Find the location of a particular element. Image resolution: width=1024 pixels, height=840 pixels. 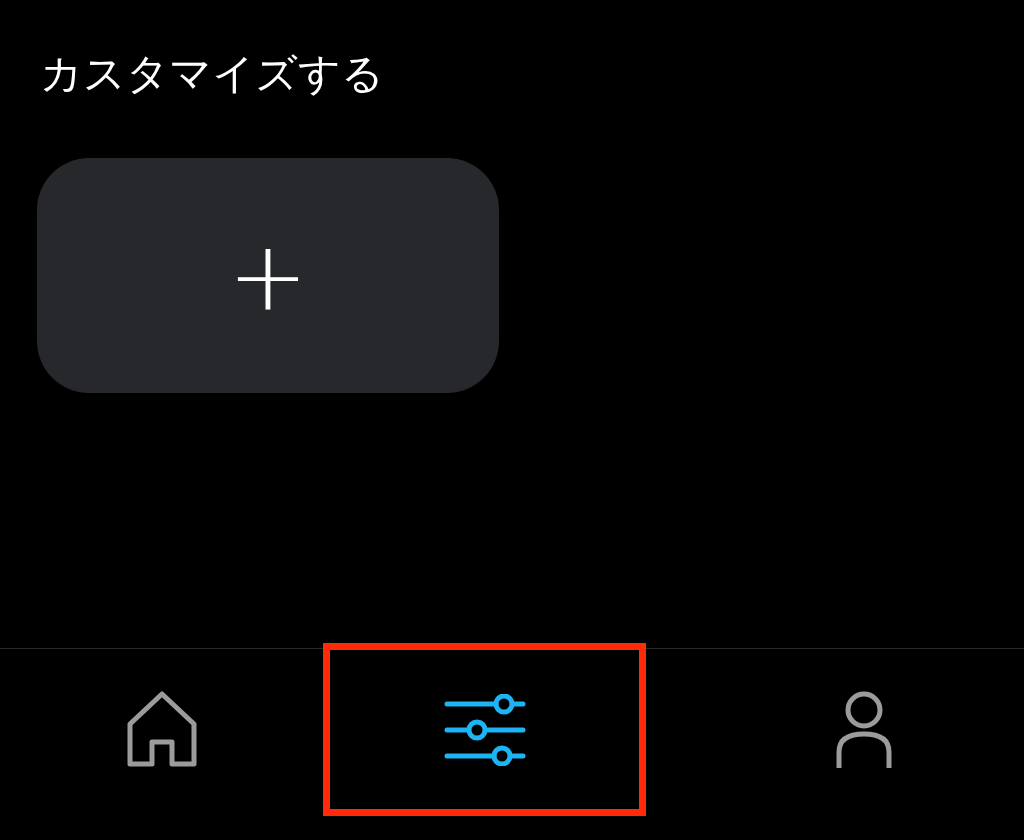

home-icon is located at coordinates (161, 729).